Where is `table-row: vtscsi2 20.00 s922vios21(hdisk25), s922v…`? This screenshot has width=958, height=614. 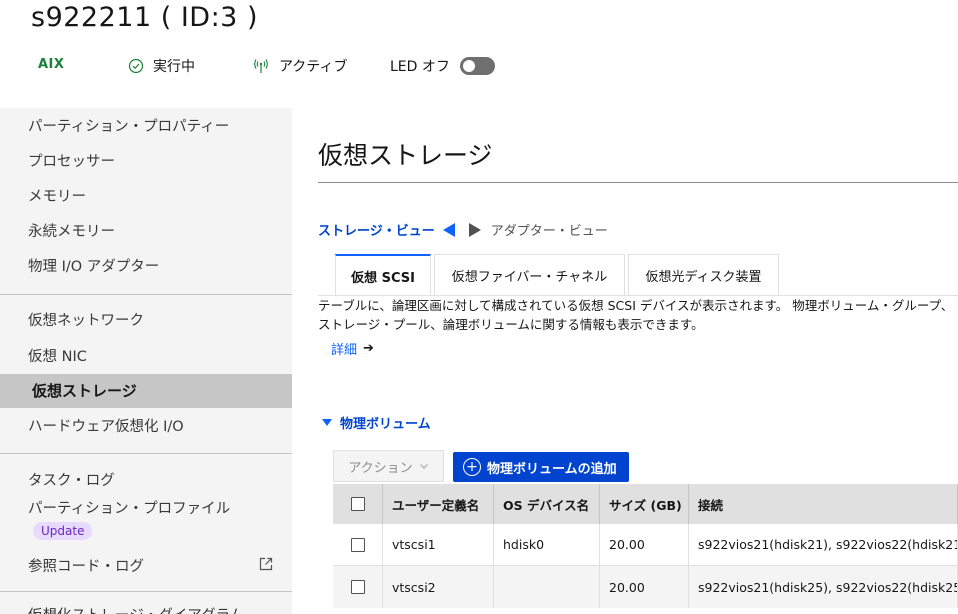 table-row: vtscsi2 20.00 s922vios21(hdisk25), s922v… is located at coordinates (645, 587).